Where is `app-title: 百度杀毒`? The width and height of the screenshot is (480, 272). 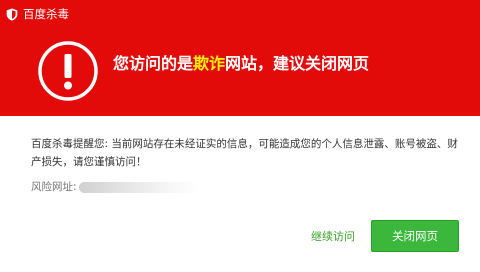 app-title: 百度杀毒 is located at coordinates (46, 14).